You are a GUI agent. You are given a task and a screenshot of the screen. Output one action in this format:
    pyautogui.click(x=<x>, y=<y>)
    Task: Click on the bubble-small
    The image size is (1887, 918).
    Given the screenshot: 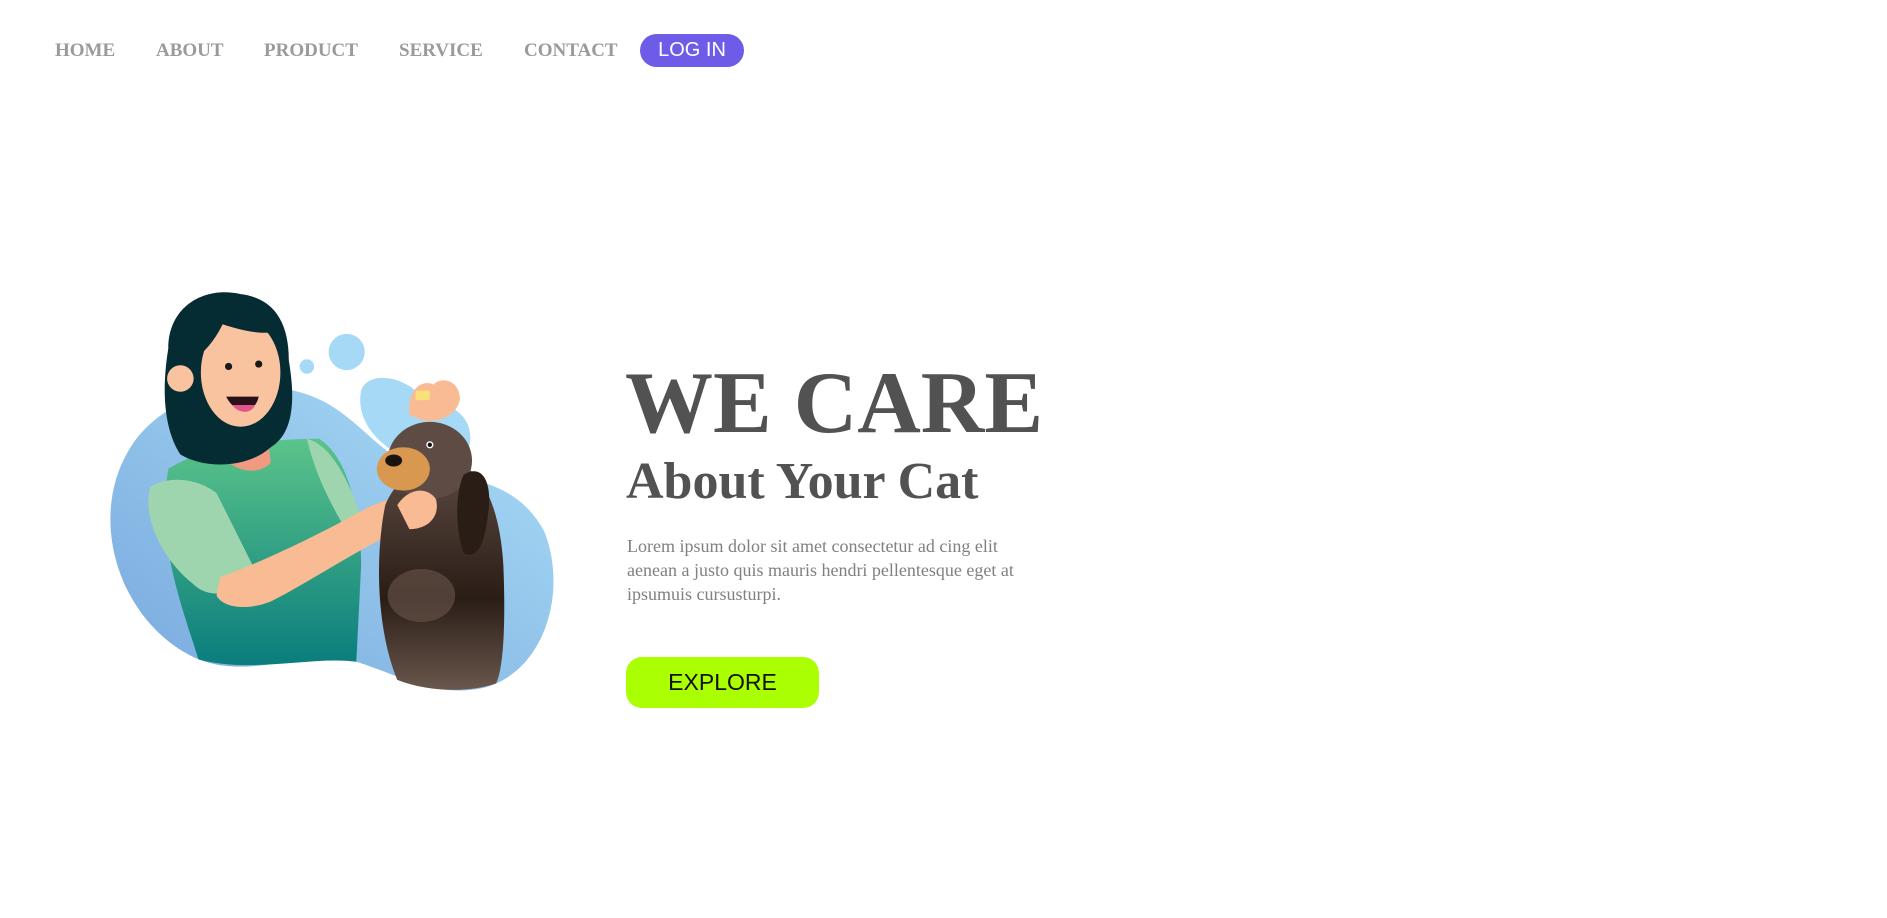 What is the action you would take?
    pyautogui.click(x=307, y=366)
    